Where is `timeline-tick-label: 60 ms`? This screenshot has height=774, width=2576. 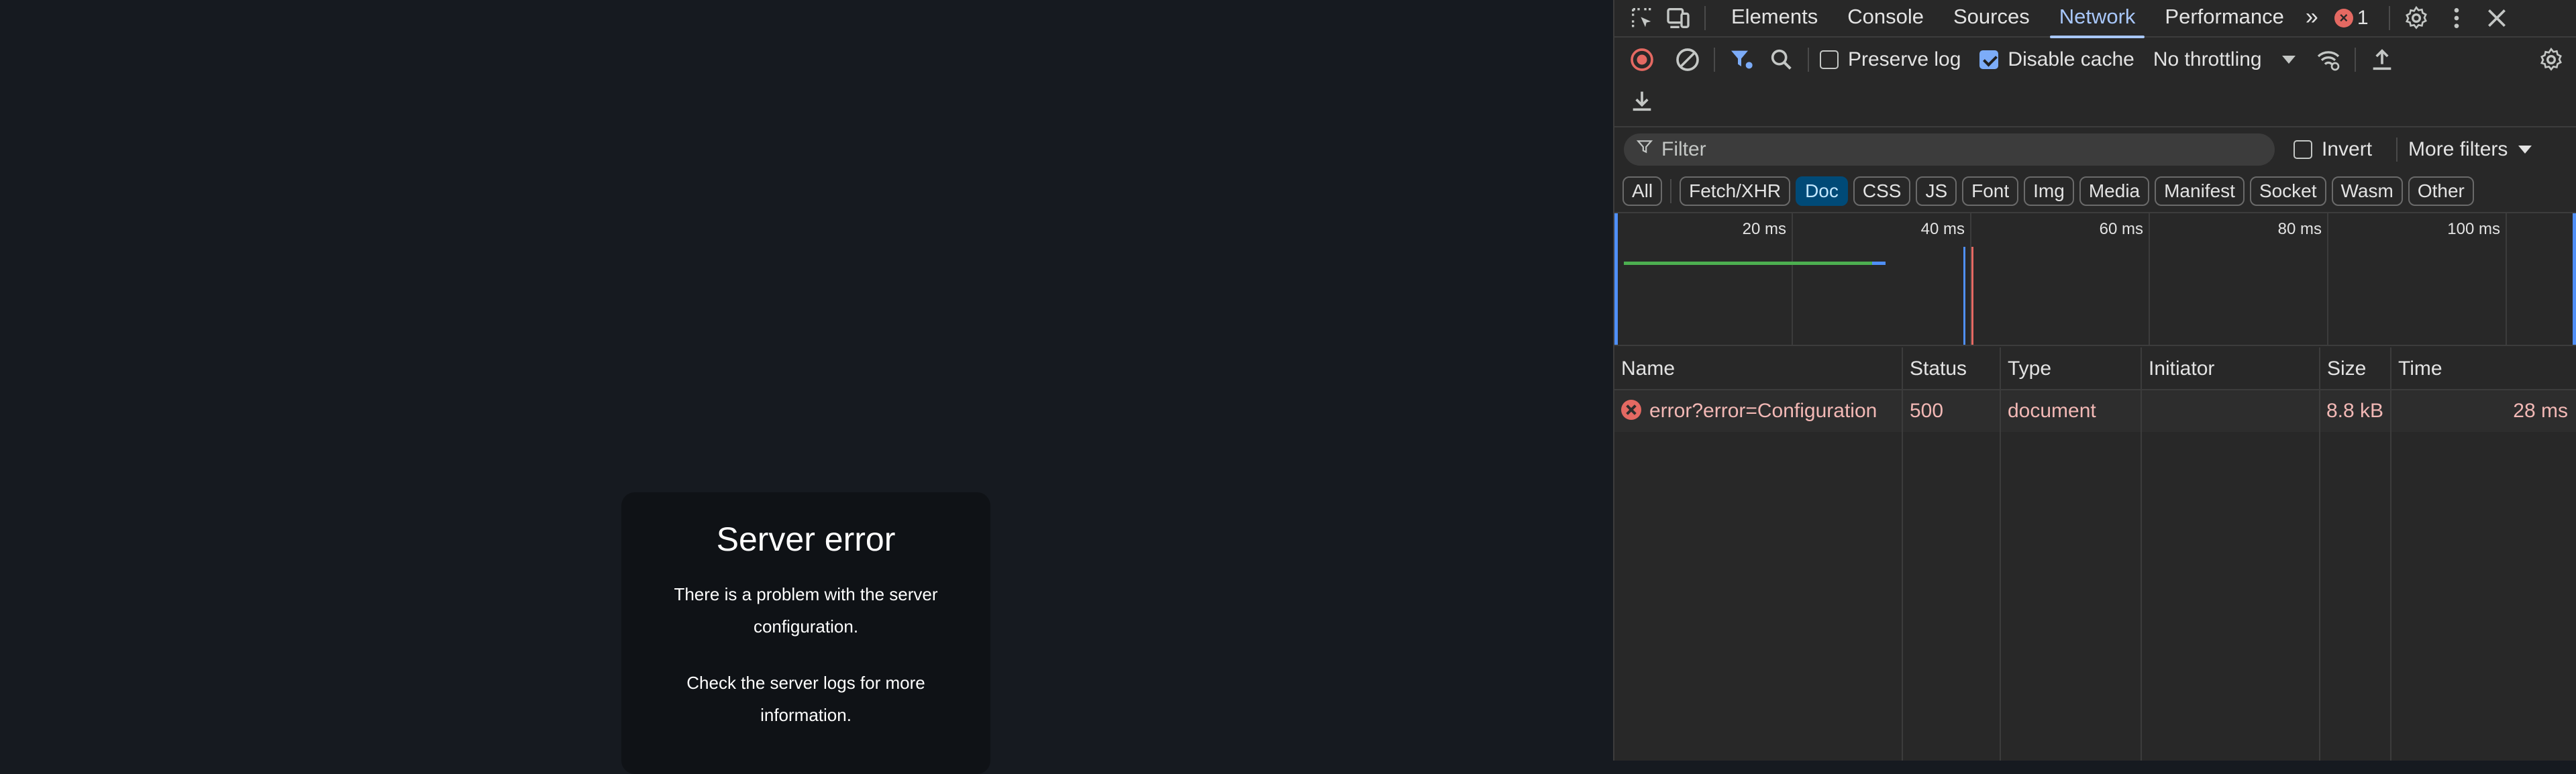
timeline-tick-label: 60 ms is located at coordinates (2121, 229).